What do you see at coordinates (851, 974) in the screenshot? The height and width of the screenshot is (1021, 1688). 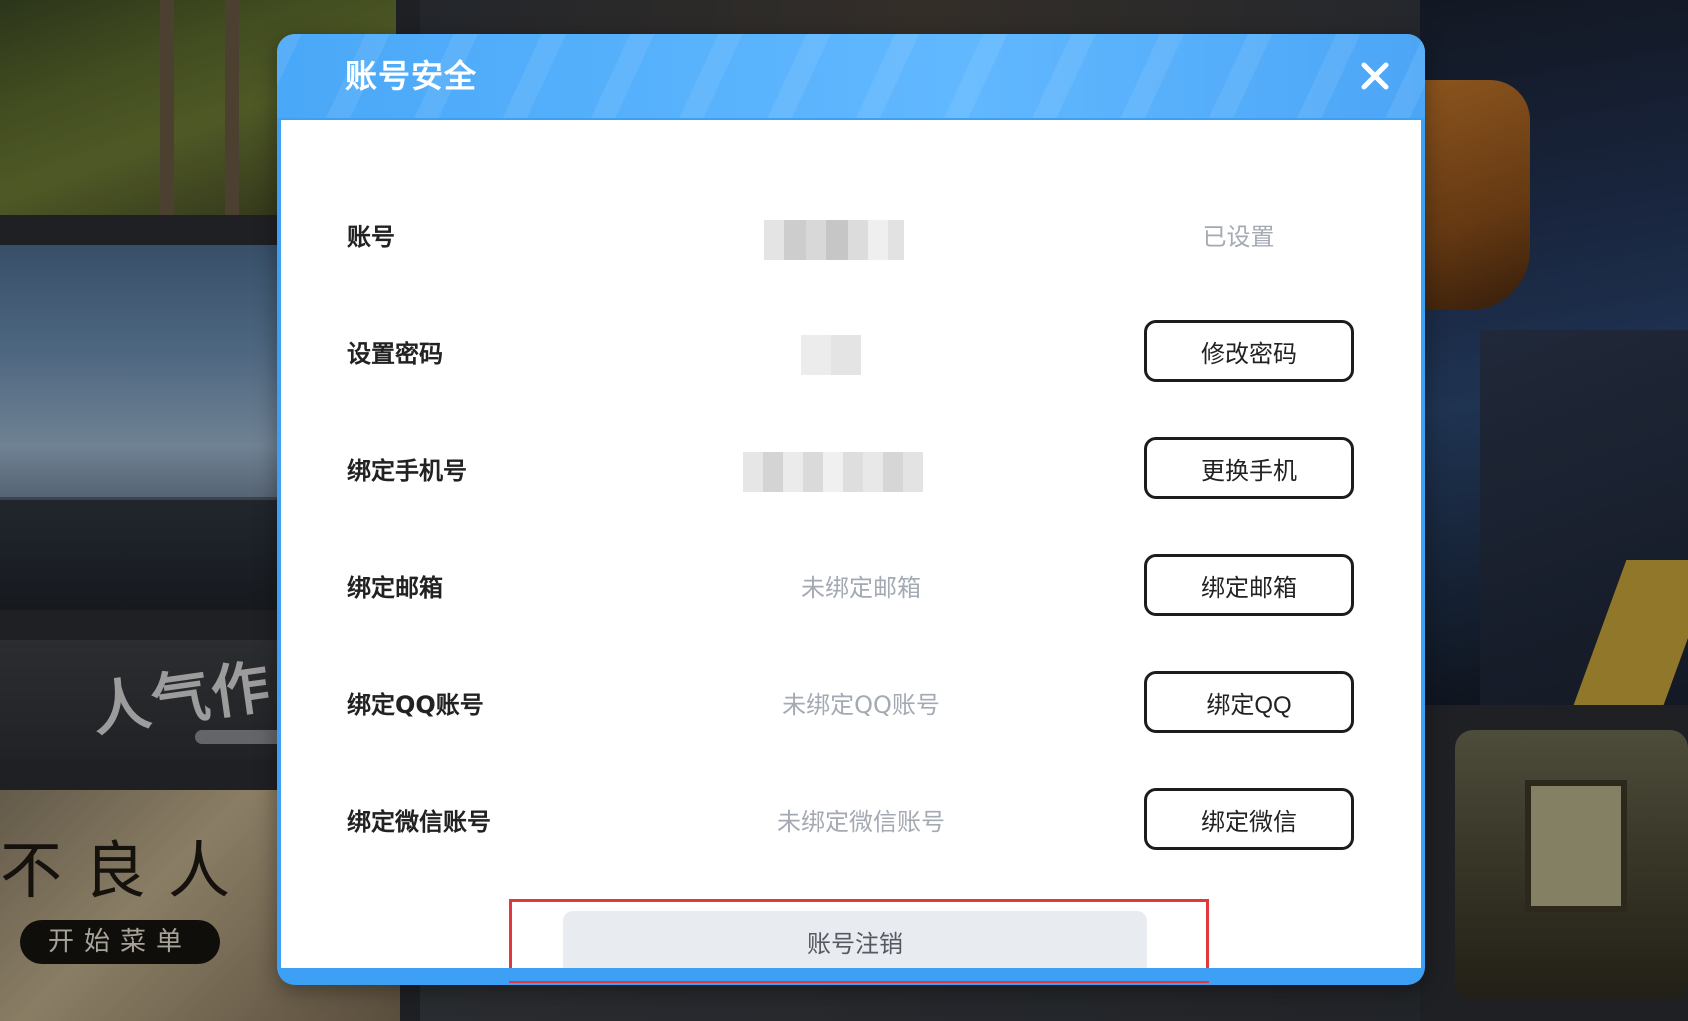 I see `dialog-footer-bar` at bounding box center [851, 974].